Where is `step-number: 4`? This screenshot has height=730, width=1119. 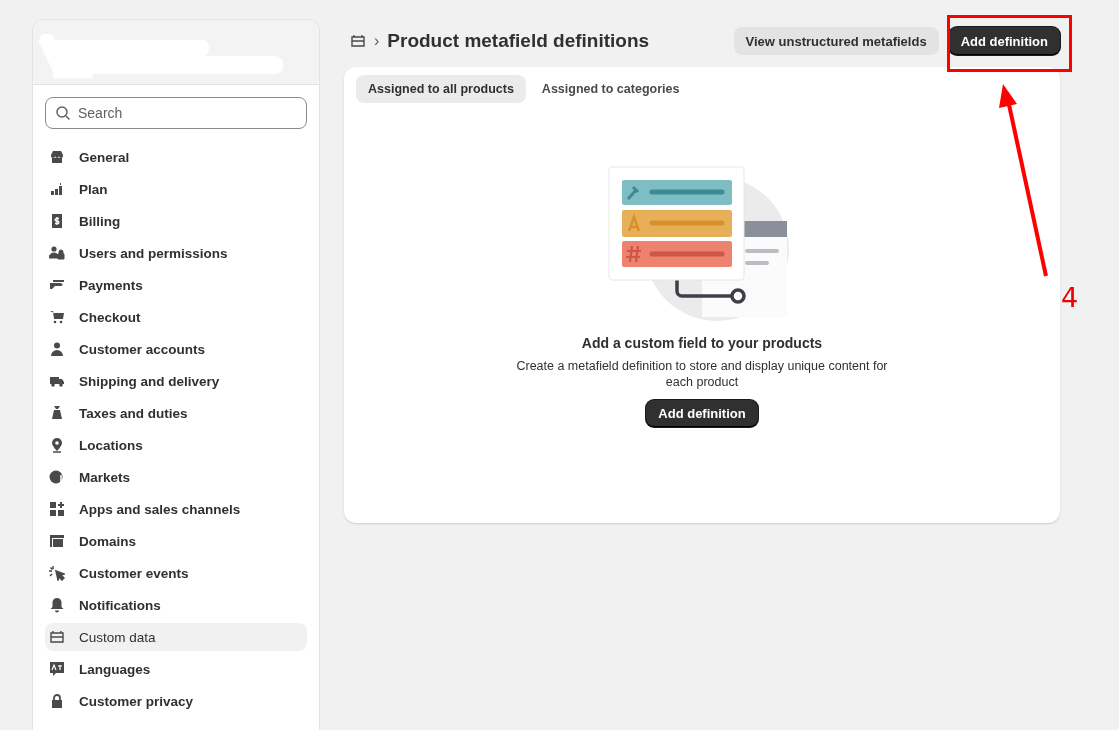 step-number: 4 is located at coordinates (1070, 297).